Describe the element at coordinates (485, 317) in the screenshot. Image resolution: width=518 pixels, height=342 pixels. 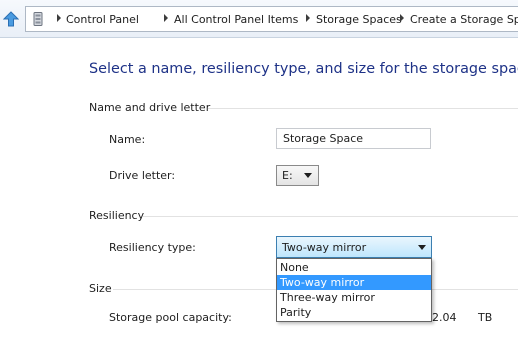
I see `pool-capacity-unit: TB` at that location.